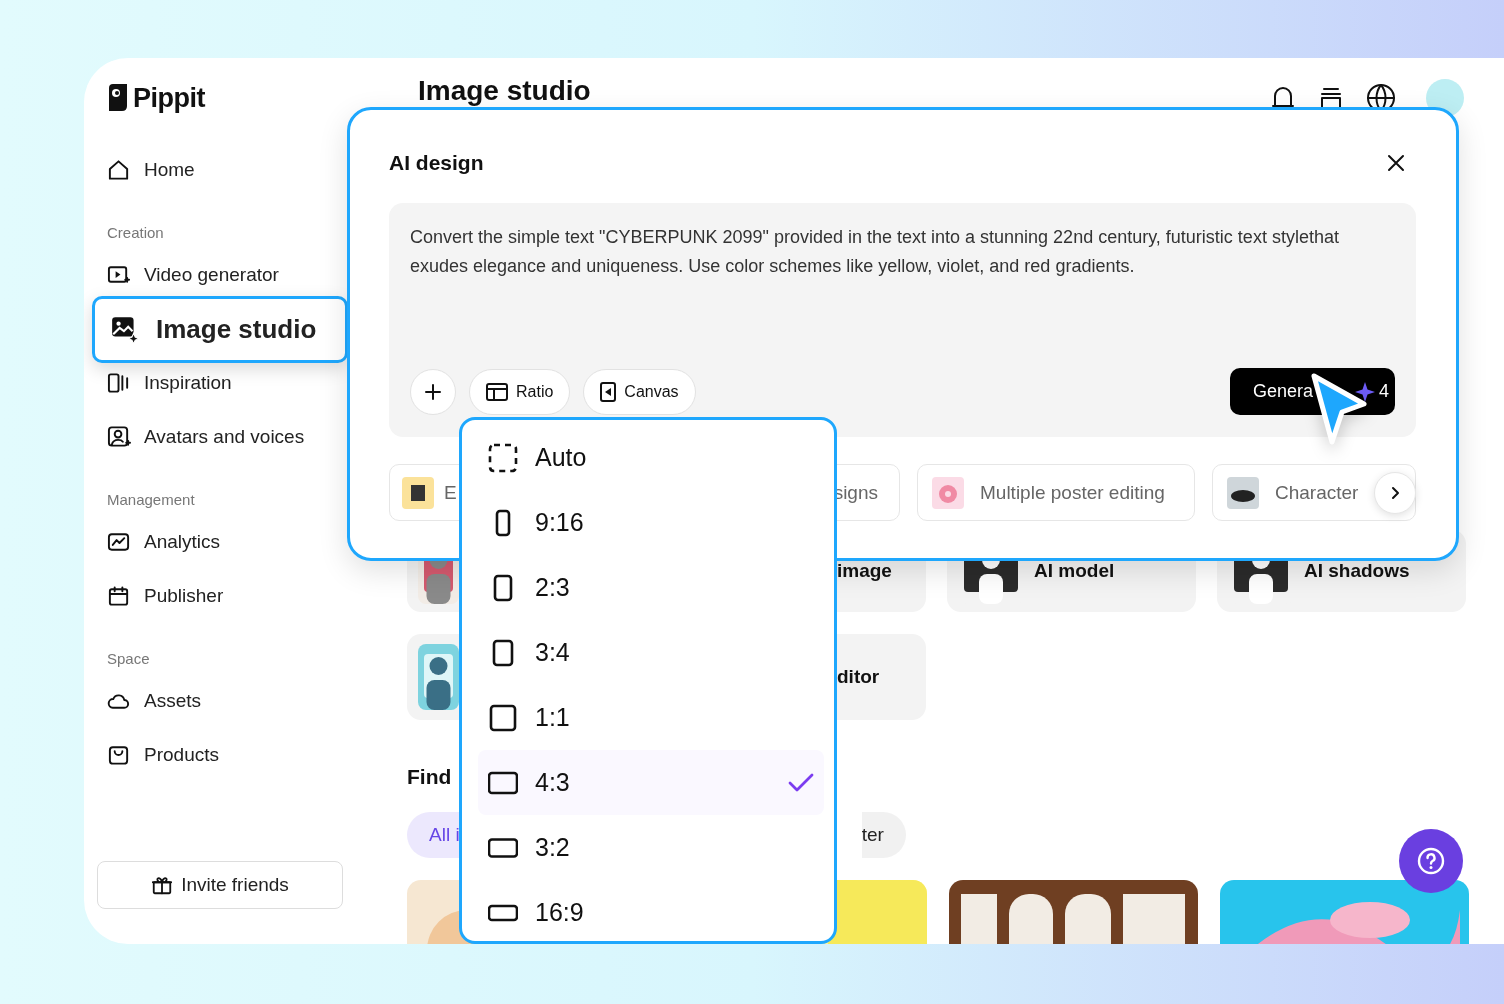 The height and width of the screenshot is (1004, 1504). What do you see at coordinates (552, 652) in the screenshot?
I see `option-label: 3:4` at bounding box center [552, 652].